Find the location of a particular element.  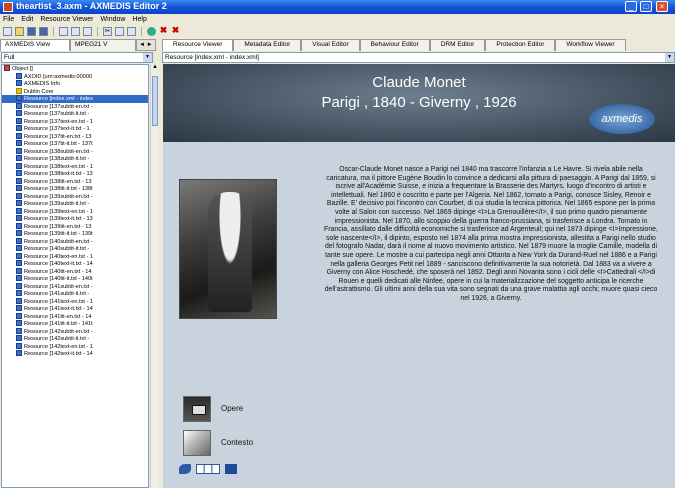

contesto-label: Contesto is located at coordinates (237, 442).